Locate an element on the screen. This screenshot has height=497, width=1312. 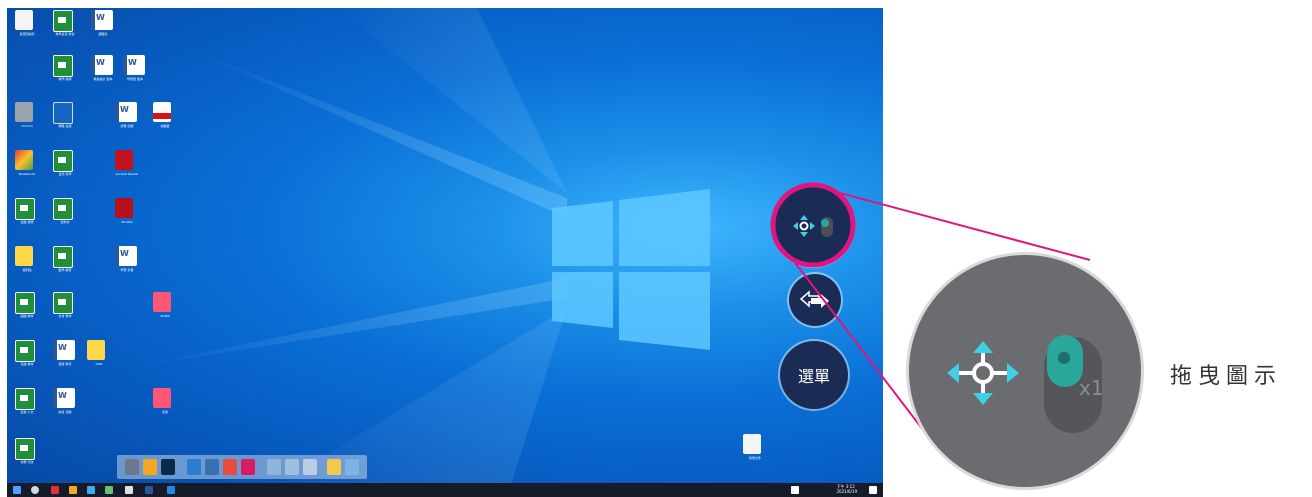
desktop-icon-label: 學習 計畫 is located at coordinates (127, 270).